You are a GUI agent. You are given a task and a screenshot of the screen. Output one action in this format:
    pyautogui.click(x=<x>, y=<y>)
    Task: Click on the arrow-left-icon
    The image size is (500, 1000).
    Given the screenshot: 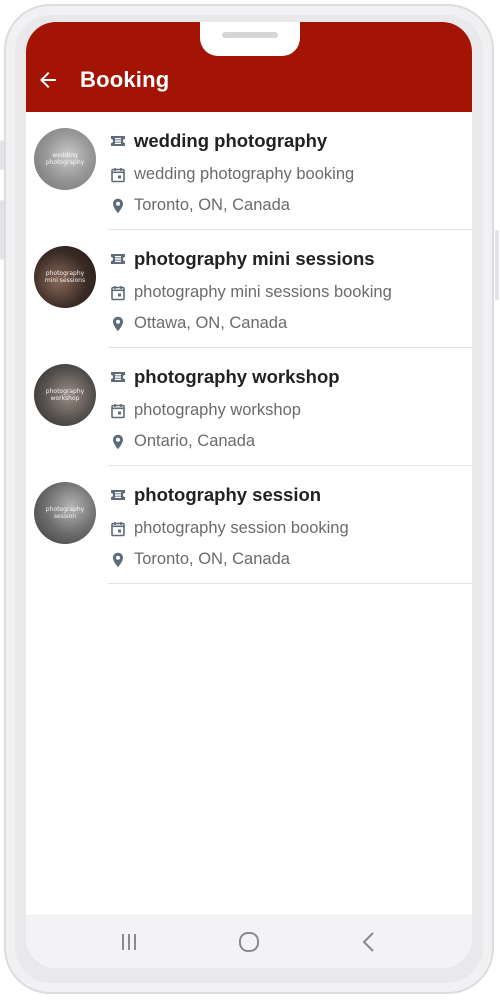 What is the action you would take?
    pyautogui.click(x=48, y=80)
    